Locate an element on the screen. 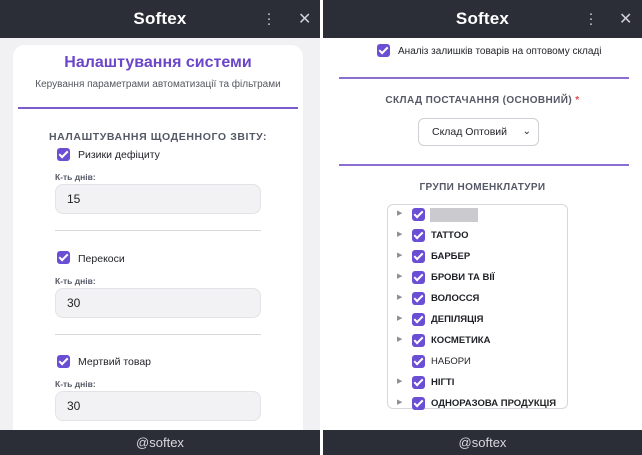 The height and width of the screenshot is (455, 642). tree-item-label: ОДНОРАЗОВА ПРОДУКЦІЯ is located at coordinates (494, 403).